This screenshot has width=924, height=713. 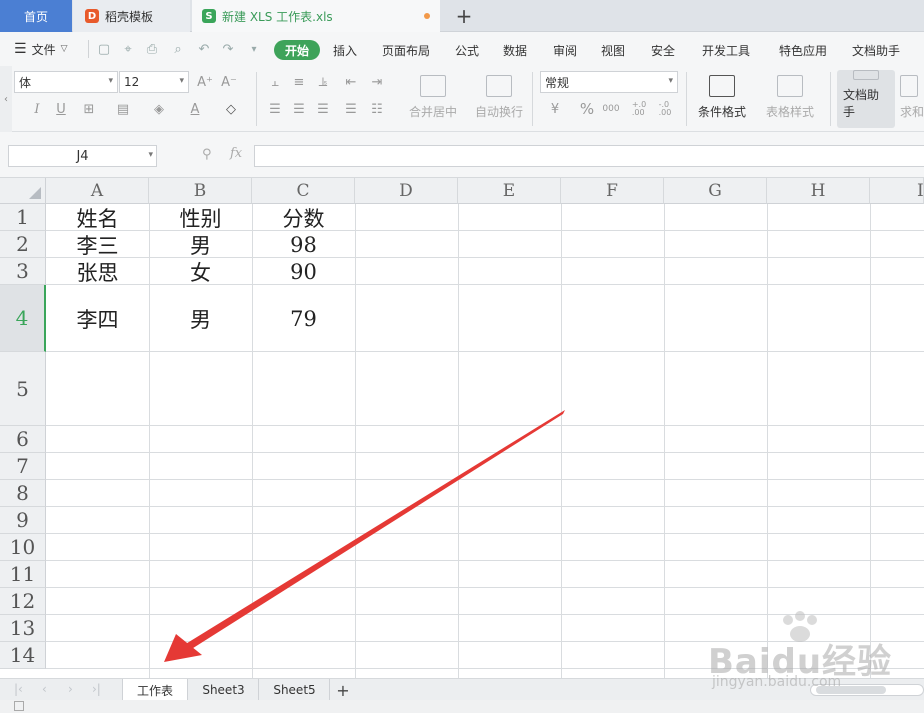 I want to click on row-header-10: 10, so click(x=23, y=547).